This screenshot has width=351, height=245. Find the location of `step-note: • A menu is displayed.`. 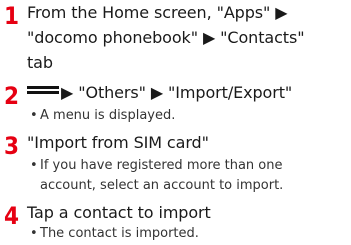

step-note: • A menu is displayed. is located at coordinates (189, 116).